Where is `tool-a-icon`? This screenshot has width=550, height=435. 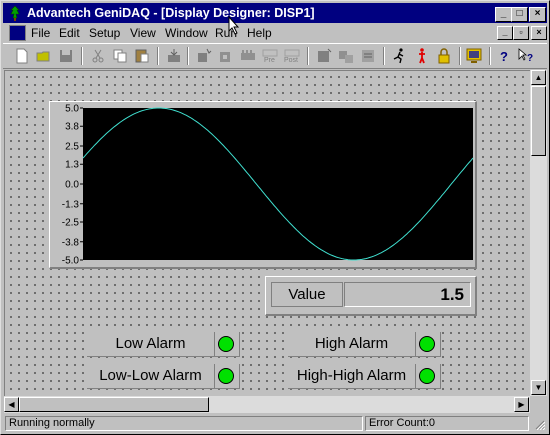
tool-a-icon is located at coordinates (204, 56).